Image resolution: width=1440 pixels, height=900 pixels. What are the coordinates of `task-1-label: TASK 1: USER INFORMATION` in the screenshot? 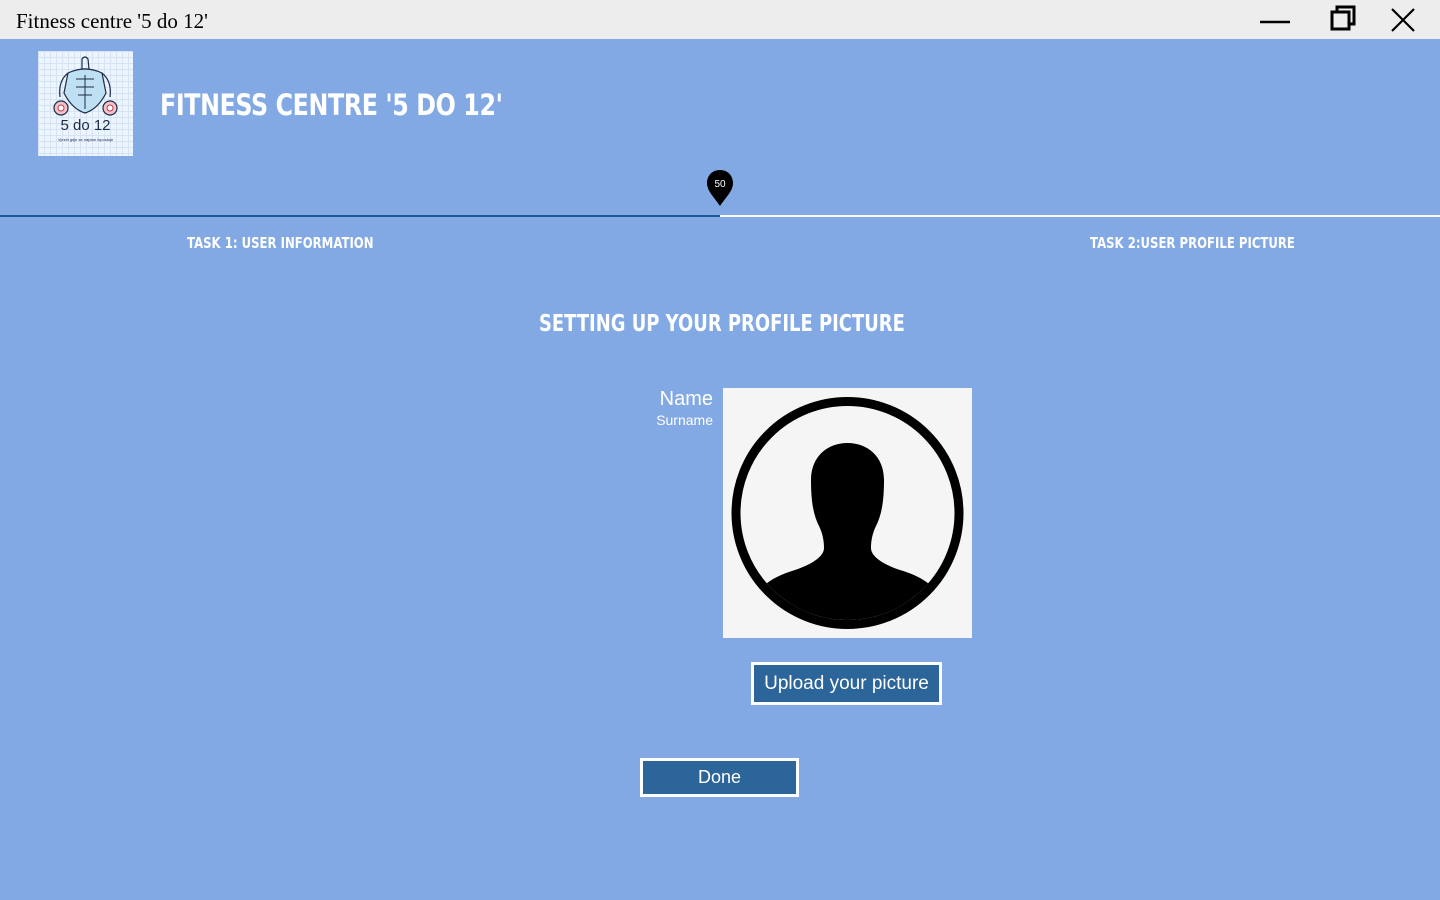 It's located at (280, 243).